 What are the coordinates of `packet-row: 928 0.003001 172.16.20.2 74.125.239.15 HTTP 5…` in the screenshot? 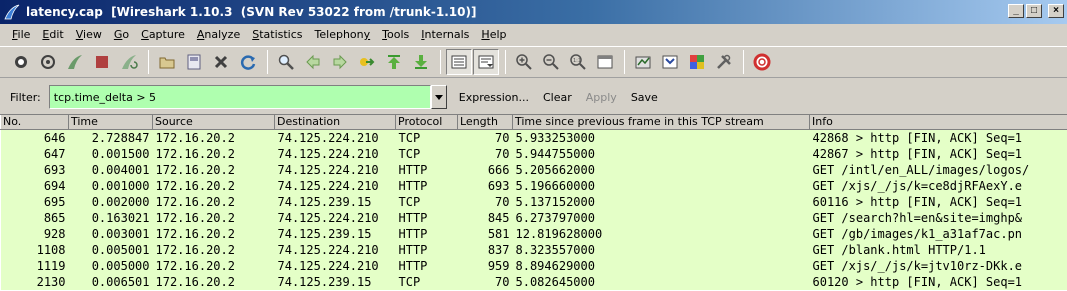 It's located at (533, 233).